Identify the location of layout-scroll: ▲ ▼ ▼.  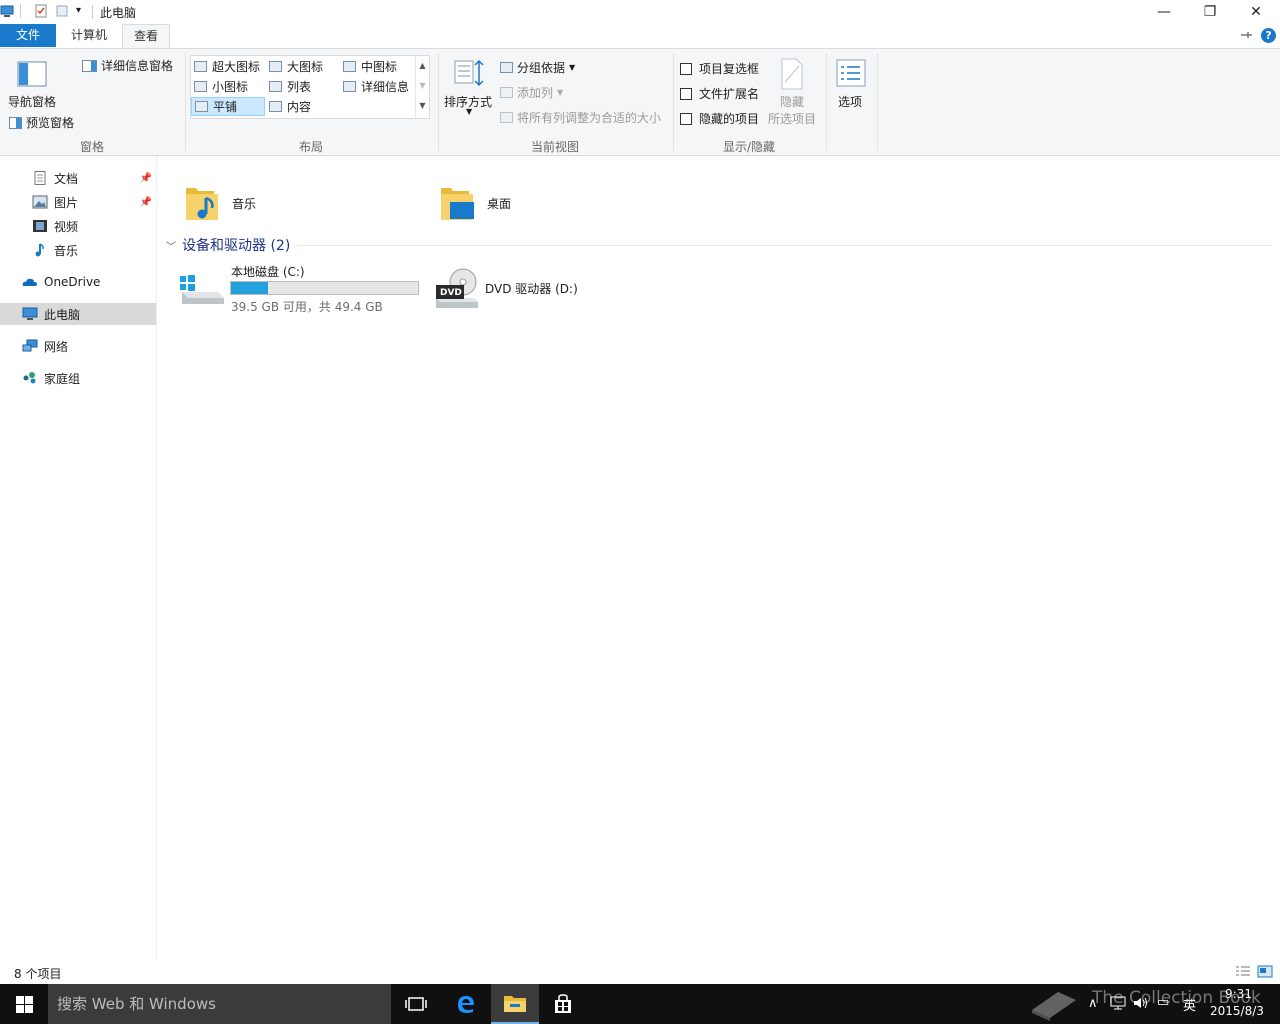
(422, 87).